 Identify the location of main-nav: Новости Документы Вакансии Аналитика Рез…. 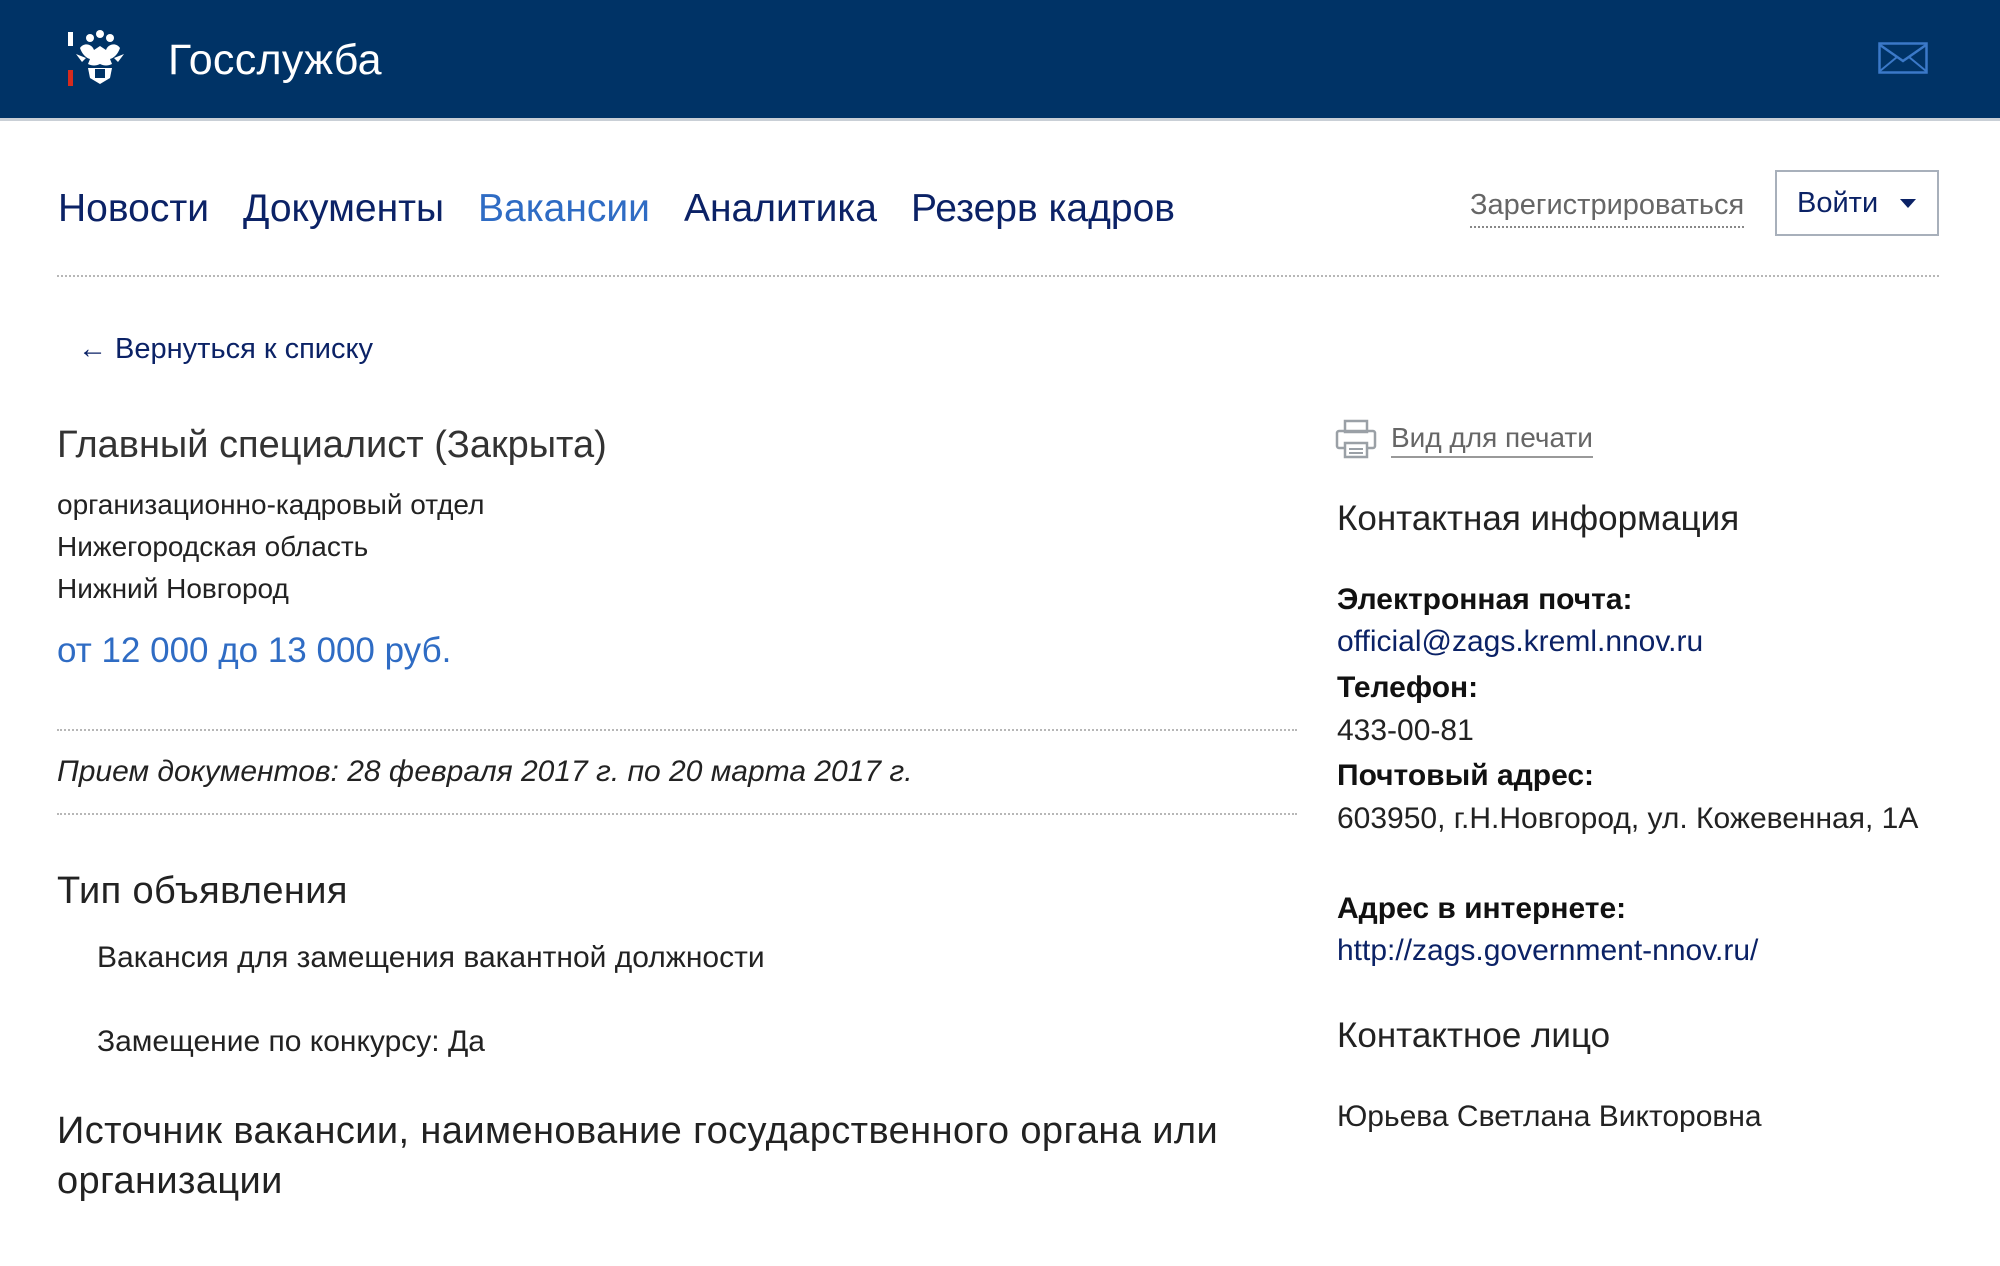
(616, 209).